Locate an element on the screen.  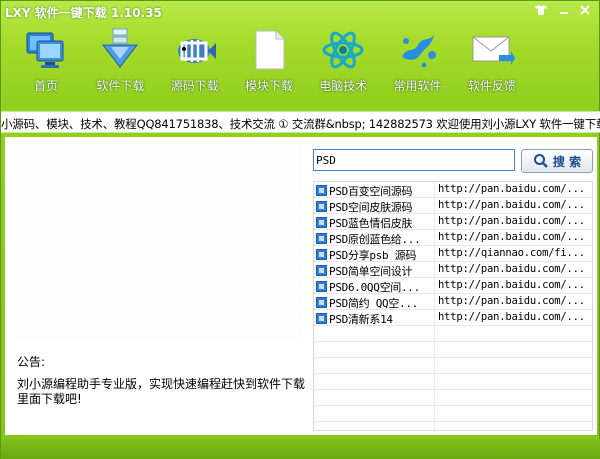
toolbar-home: 首页 is located at coordinates (46, 60).